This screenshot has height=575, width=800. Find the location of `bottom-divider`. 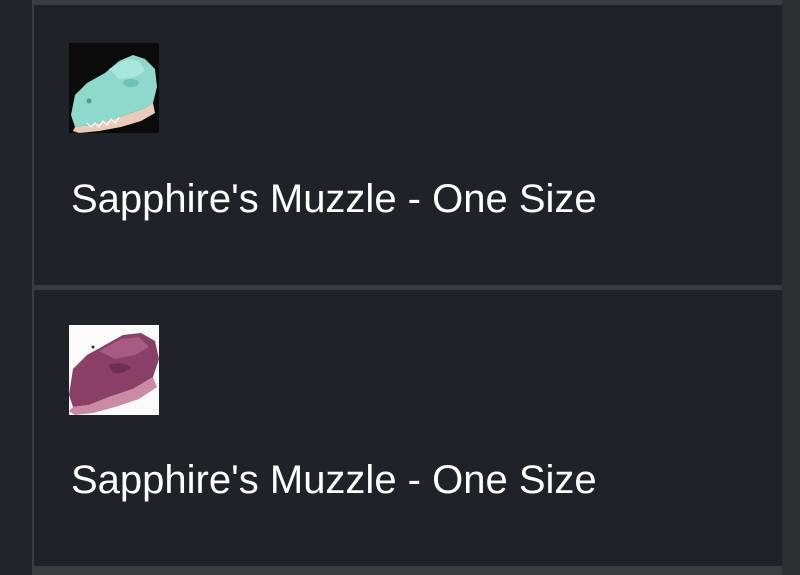

bottom-divider is located at coordinates (407, 570).